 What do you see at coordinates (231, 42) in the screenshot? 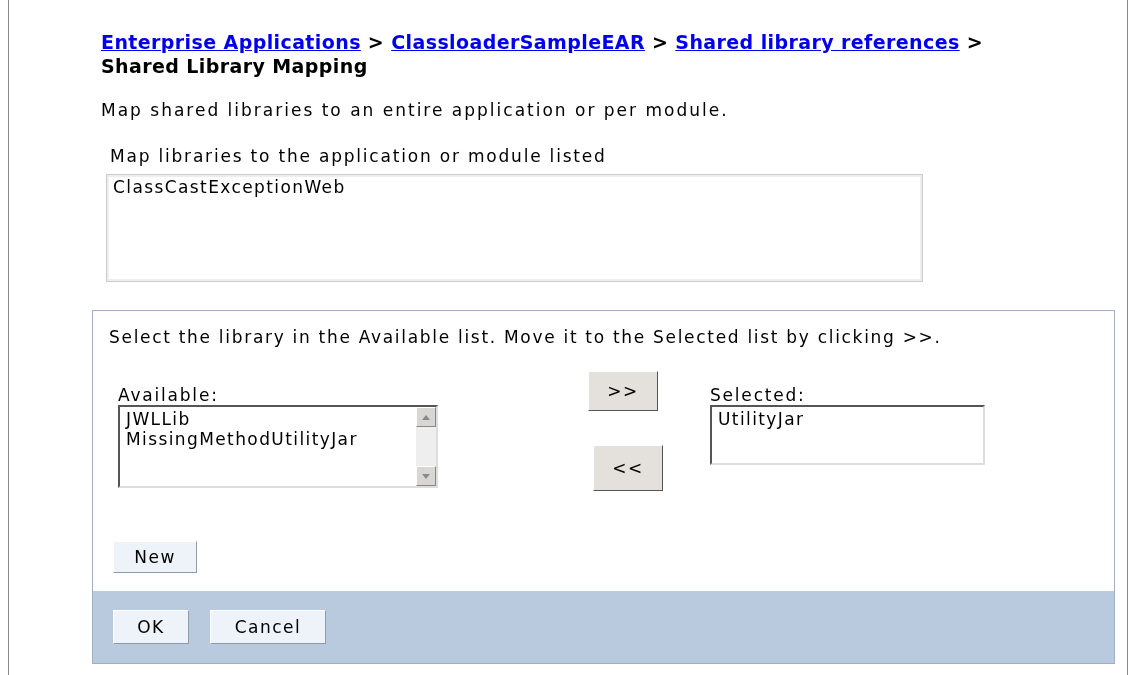
I see `breadcrumb-link: Enterprise Applications` at bounding box center [231, 42].